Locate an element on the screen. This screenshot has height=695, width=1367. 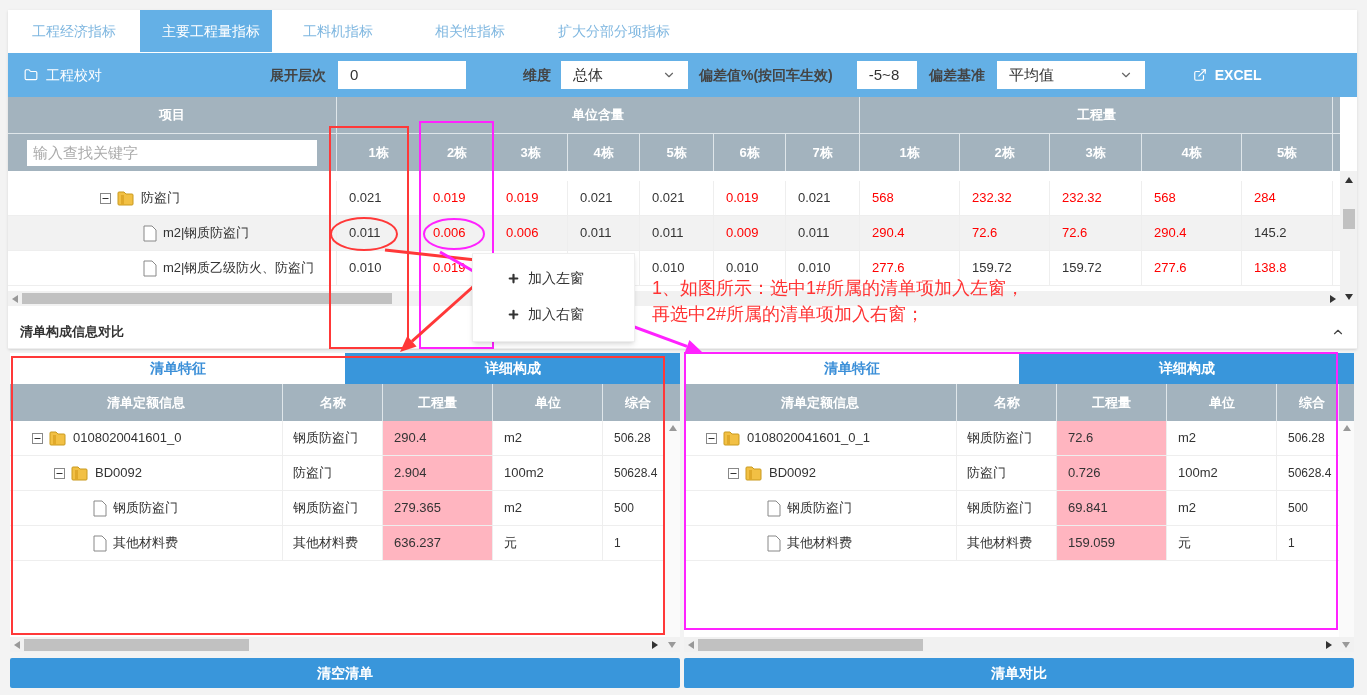
quantity-cell: 159.059 is located at coordinates (1112, 543).